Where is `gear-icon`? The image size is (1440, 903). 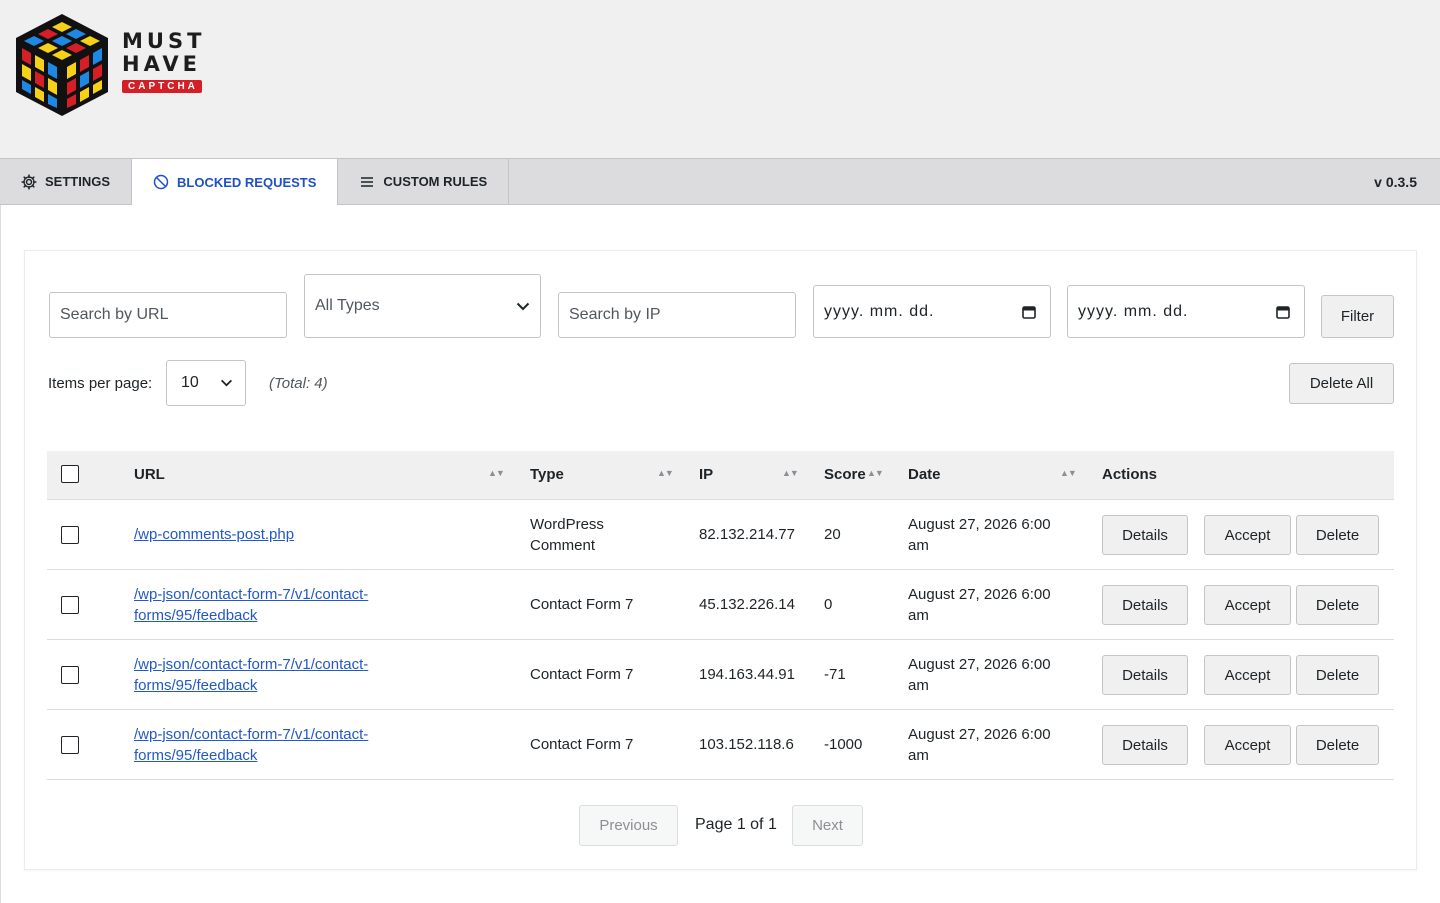 gear-icon is located at coordinates (29, 181).